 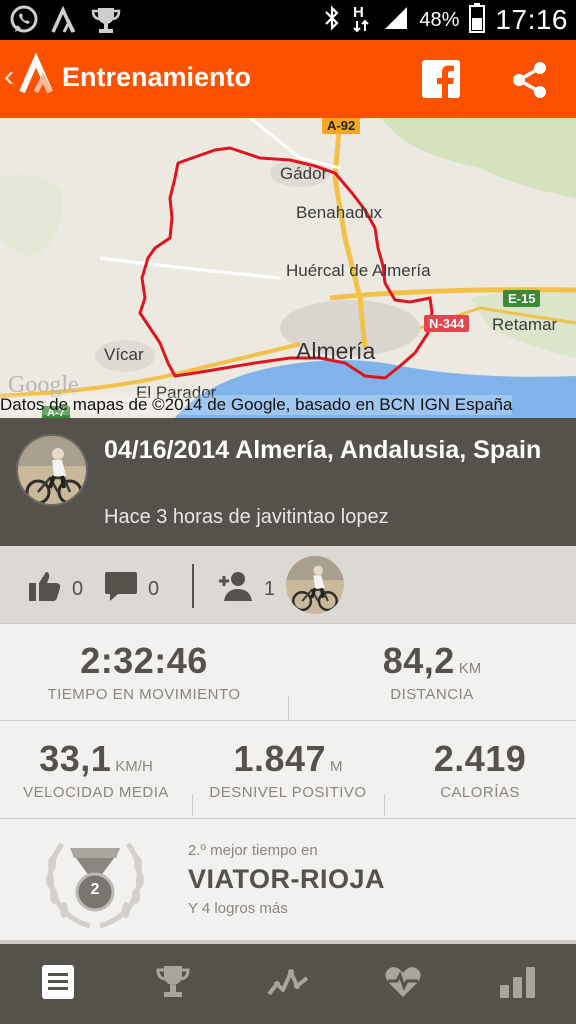 What do you see at coordinates (480, 758) in the screenshot?
I see `calories-value: 2.419` at bounding box center [480, 758].